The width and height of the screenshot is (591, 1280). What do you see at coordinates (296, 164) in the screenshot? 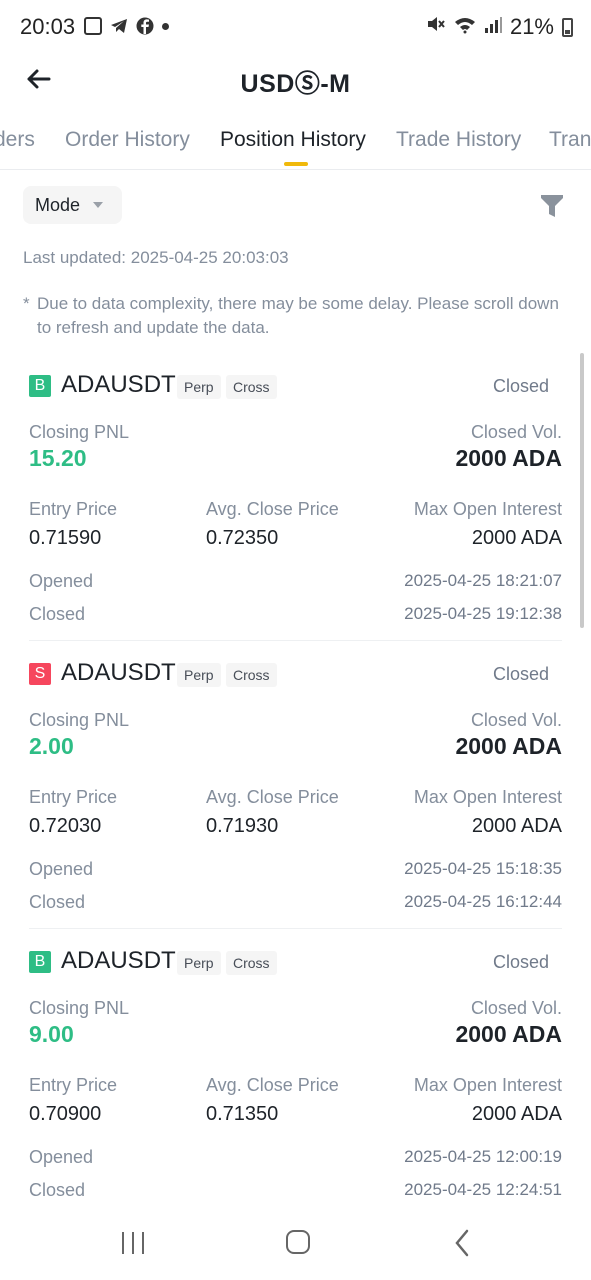
I see `active-tab-indicator` at bounding box center [296, 164].